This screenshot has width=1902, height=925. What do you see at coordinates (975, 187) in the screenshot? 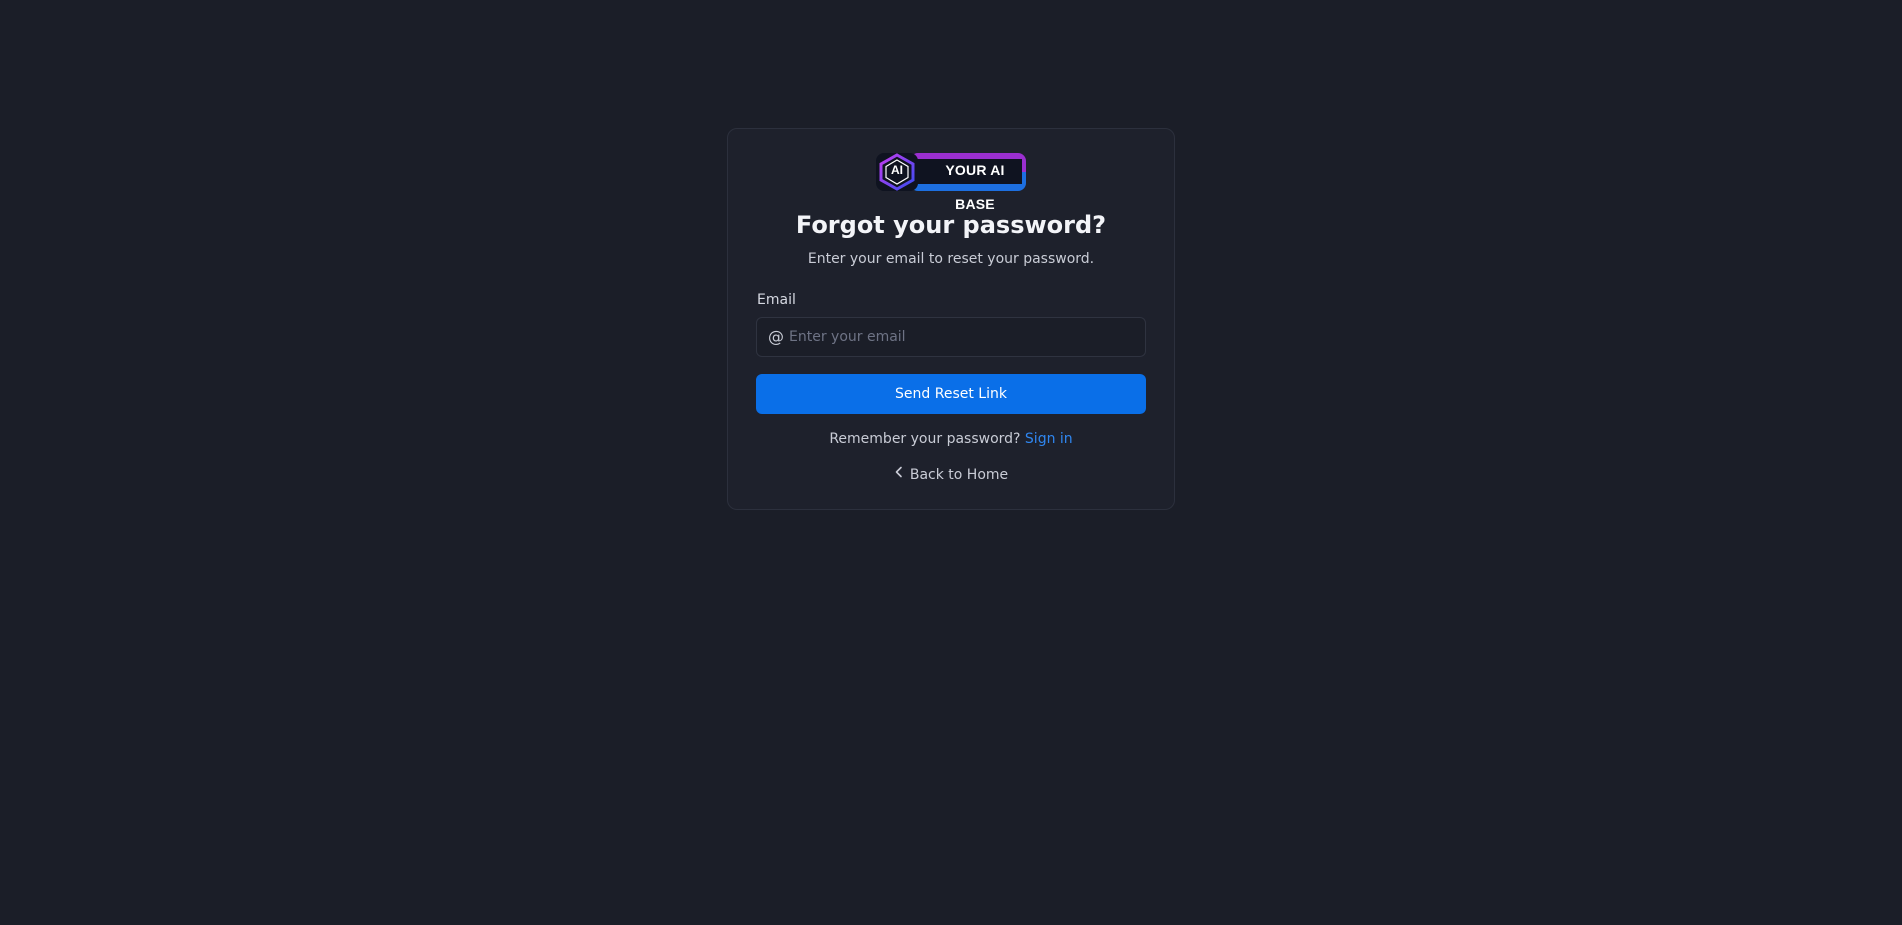
I see `logo-brand-text: YOUR AI BASE` at bounding box center [975, 187].